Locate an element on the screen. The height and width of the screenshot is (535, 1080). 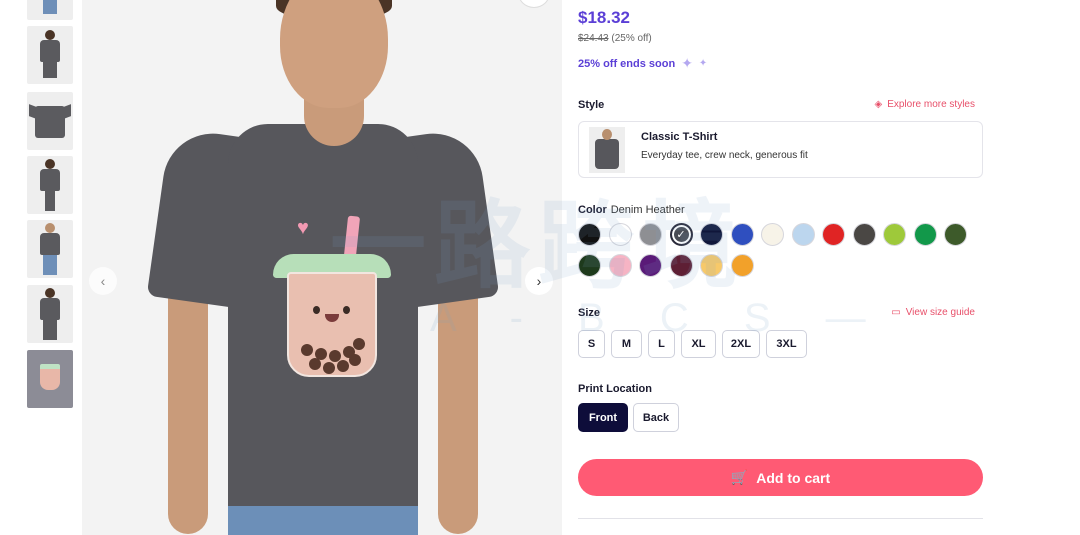
color-row: Color Denim Heather is located at coordinates (631, 210).